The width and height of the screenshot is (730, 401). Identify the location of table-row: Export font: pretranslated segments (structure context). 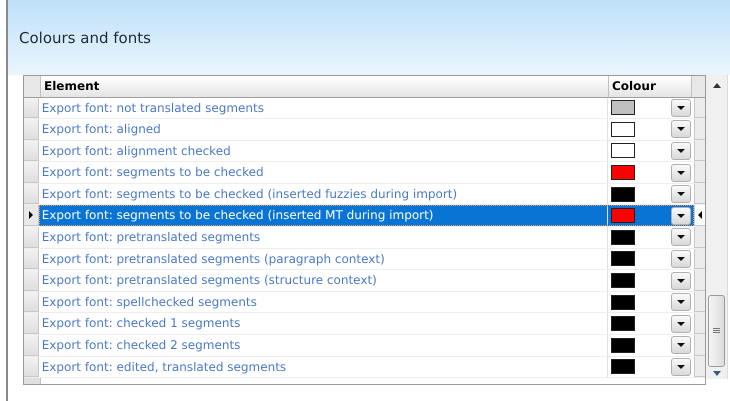
(366, 280).